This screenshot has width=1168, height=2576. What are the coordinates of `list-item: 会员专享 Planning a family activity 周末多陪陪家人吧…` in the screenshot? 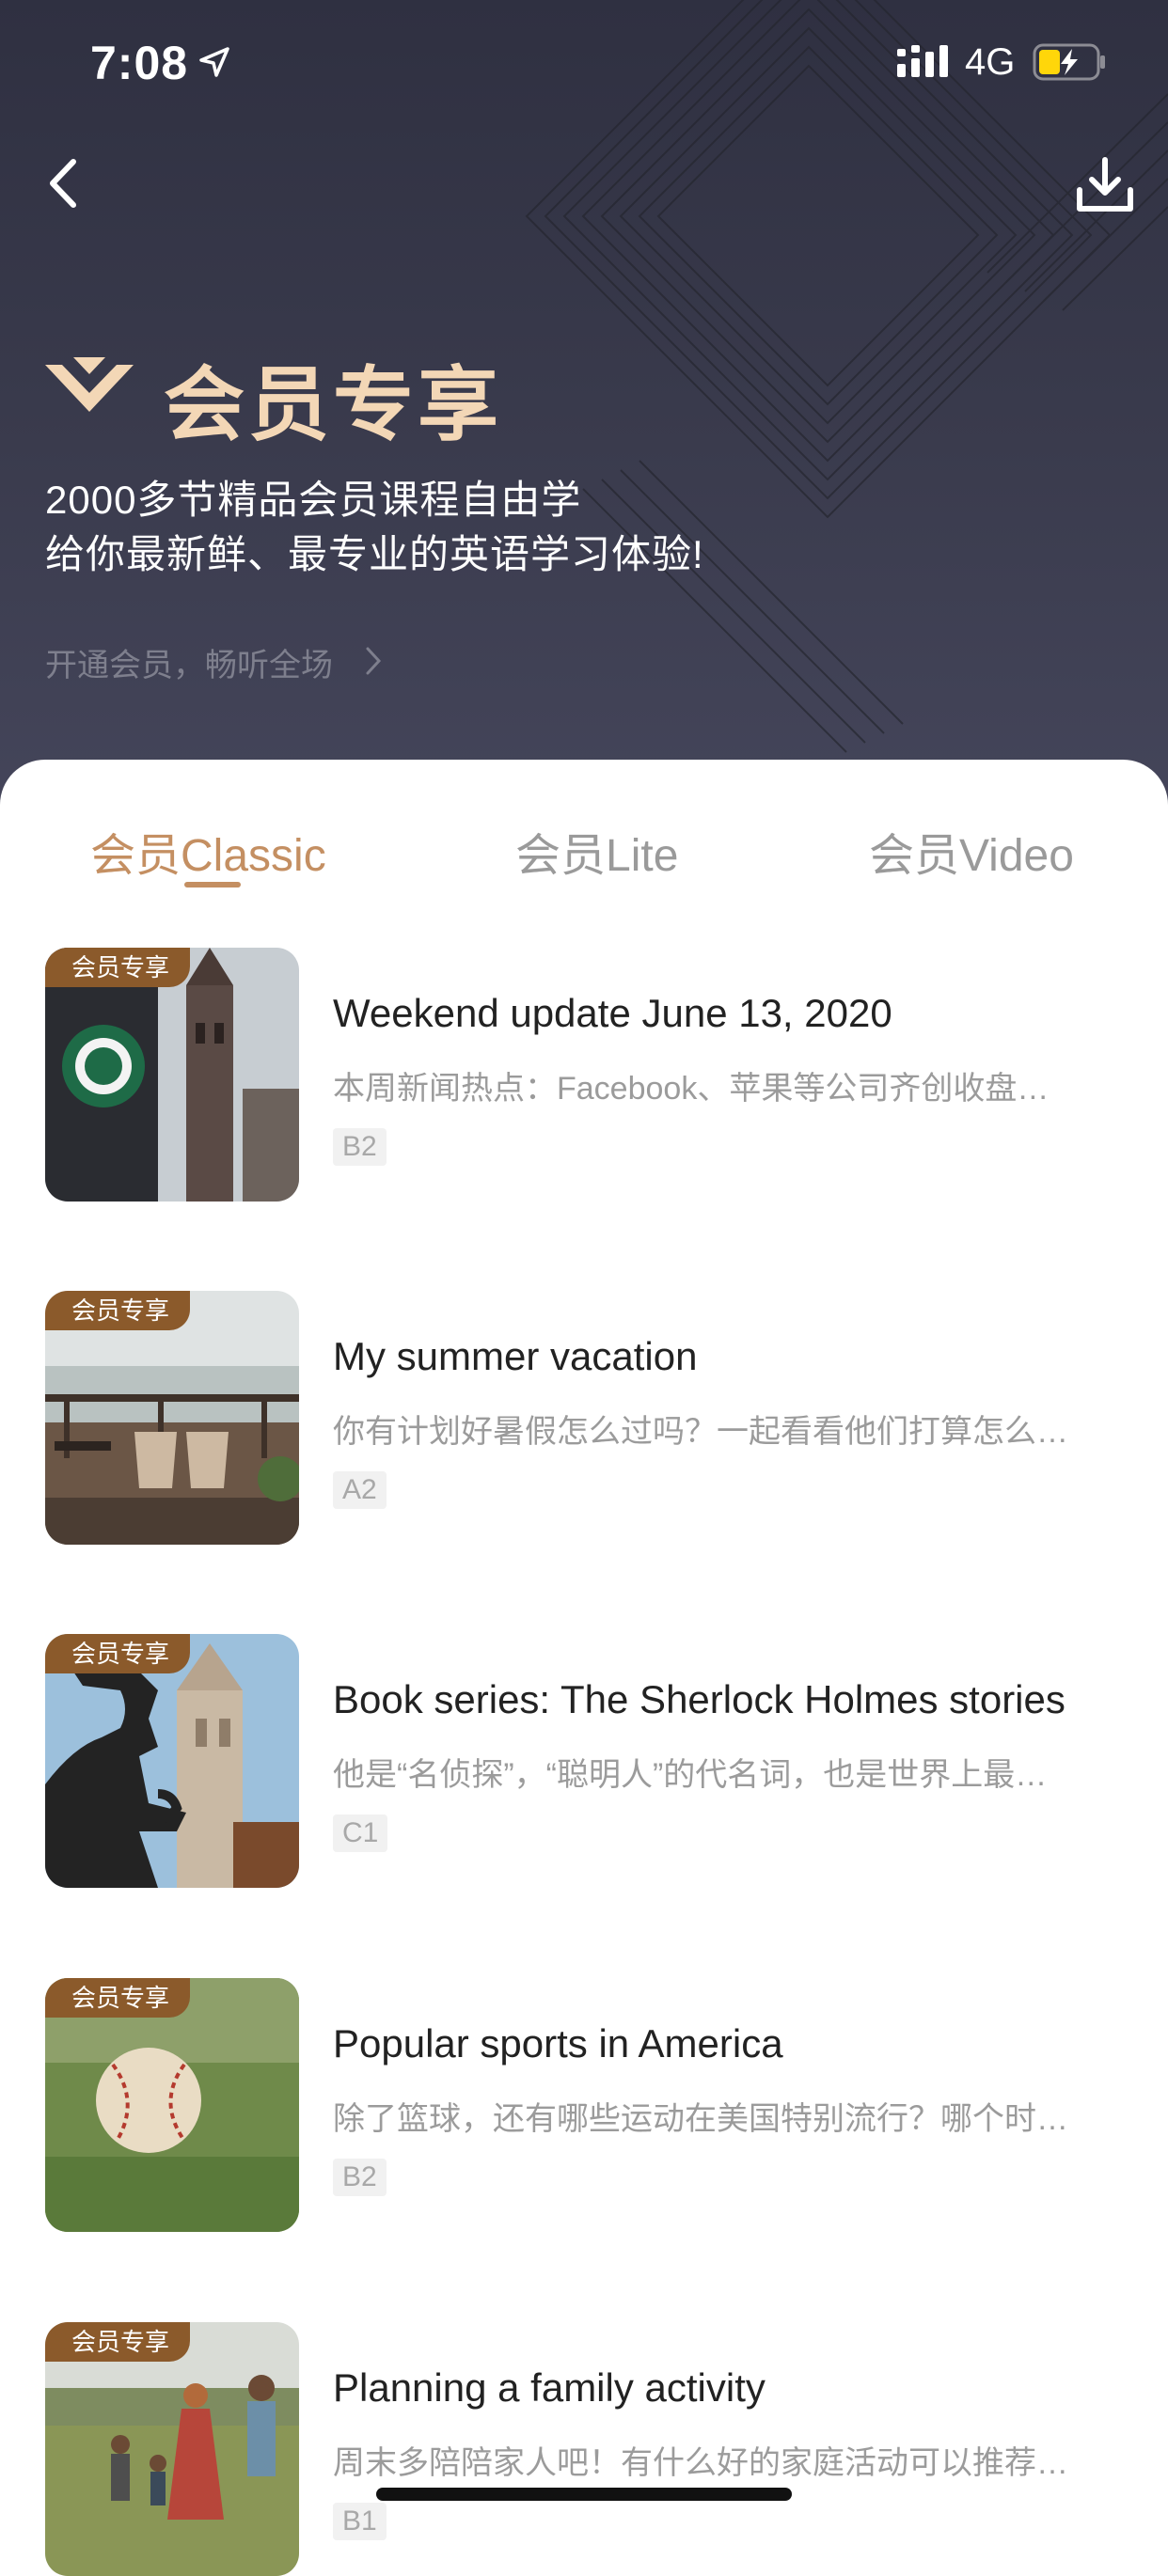 It's located at (584, 2449).